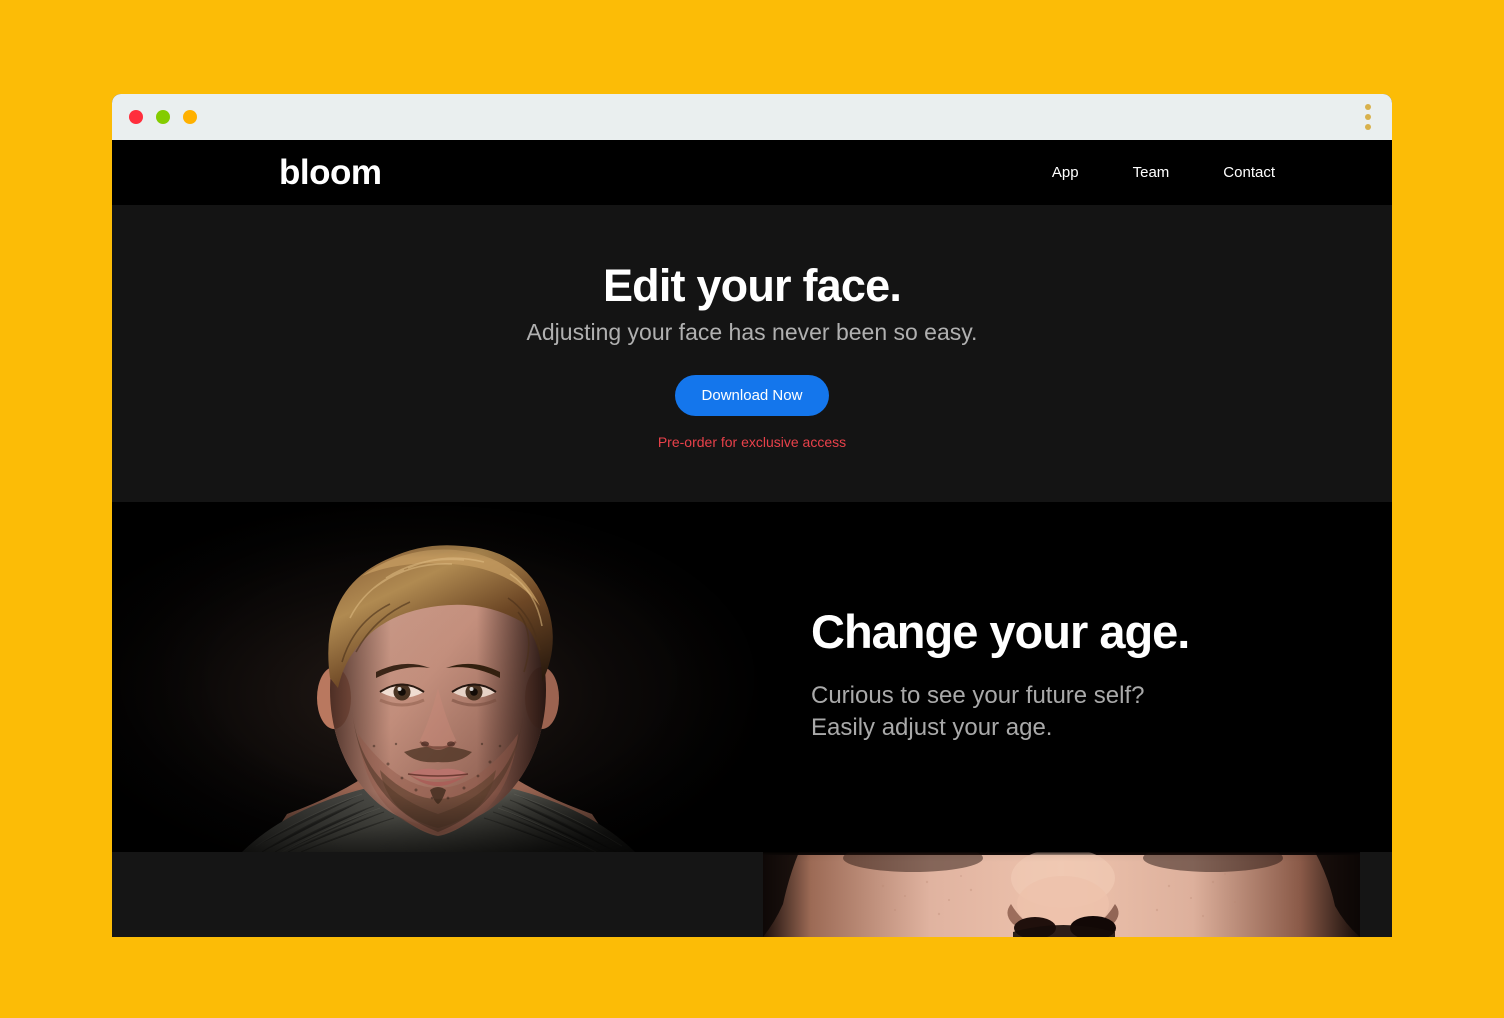 The height and width of the screenshot is (1018, 1504). Describe the element at coordinates (1065, 172) in the screenshot. I see `nav-link-app: App` at that location.